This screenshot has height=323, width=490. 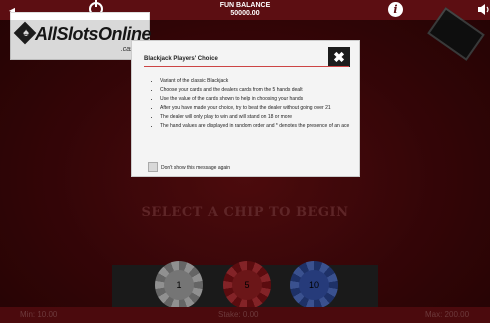 I want to click on stake: Stake: 0.00, so click(x=238, y=314).